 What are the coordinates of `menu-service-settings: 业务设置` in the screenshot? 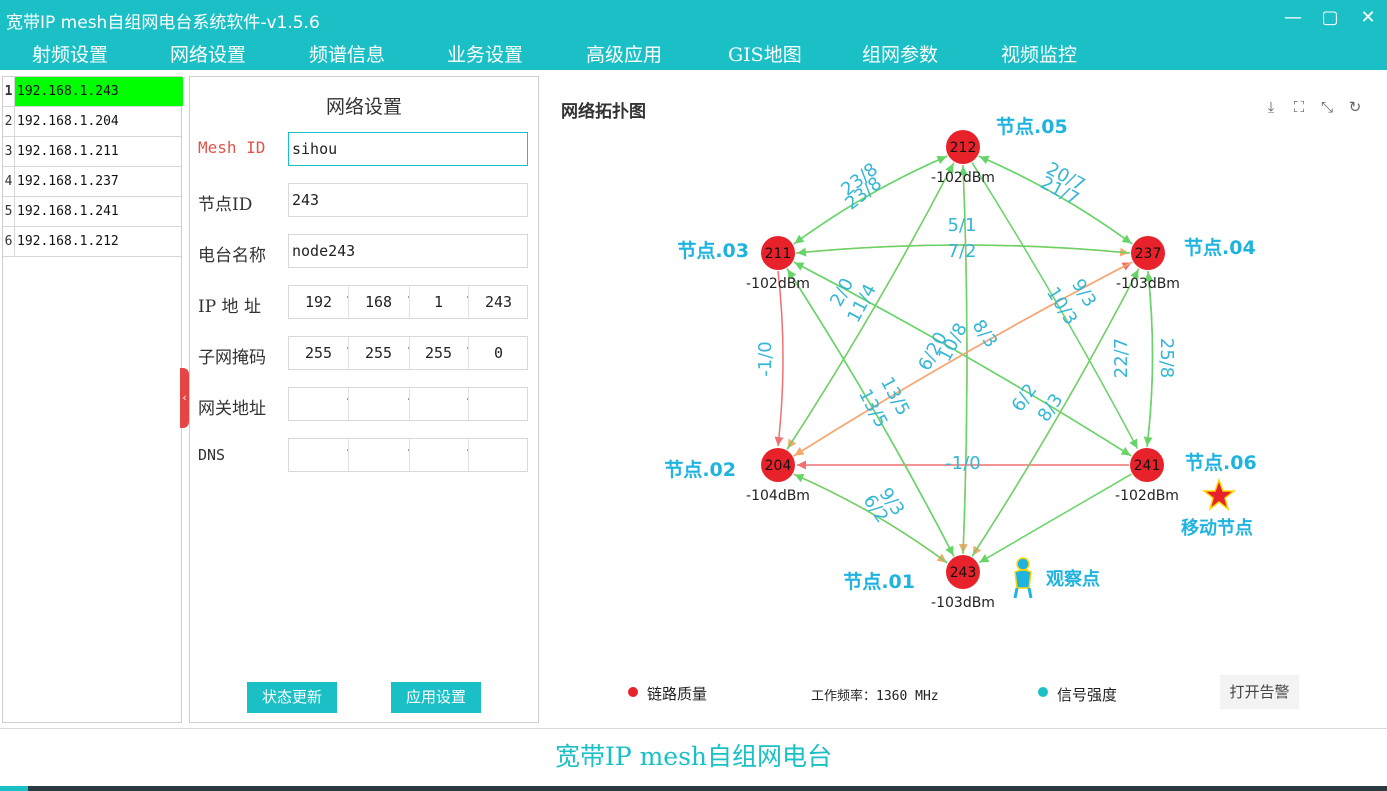 It's located at (485, 53).